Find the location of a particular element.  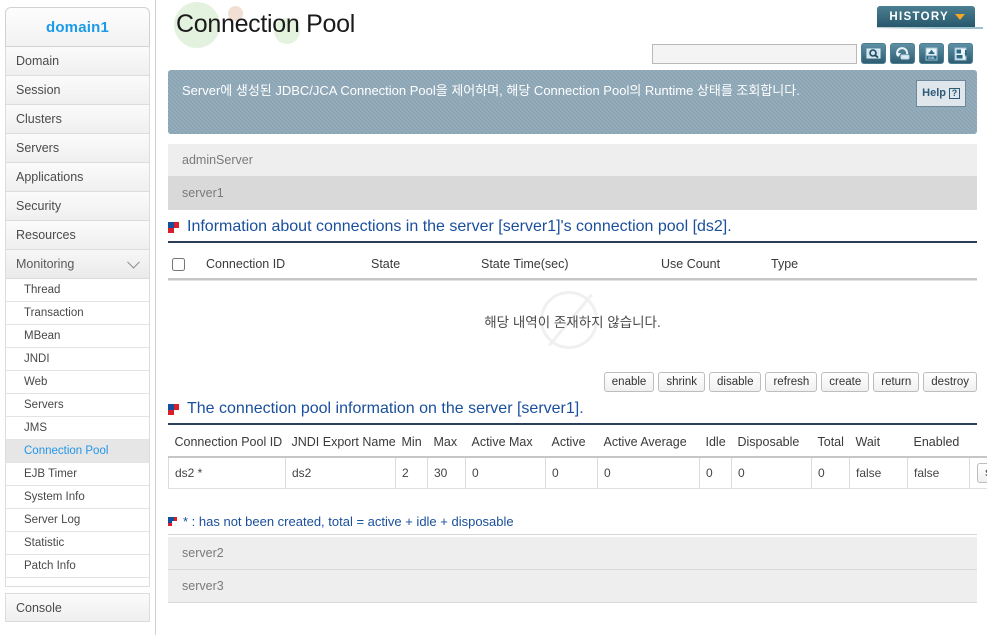

sidebar-spacer is located at coordinates (77, 582).